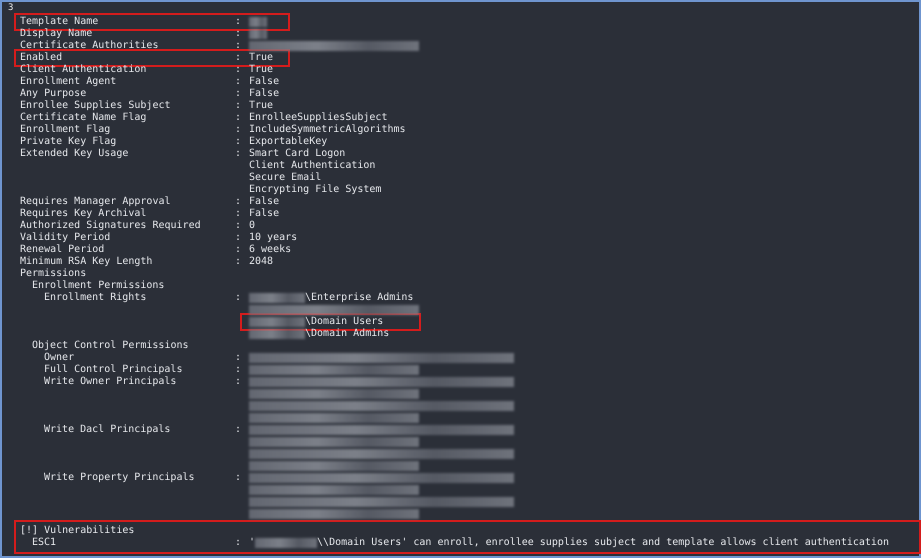 The width and height of the screenshot is (921, 558). I want to click on section-heading: Object Control Permissions, so click(111, 346).